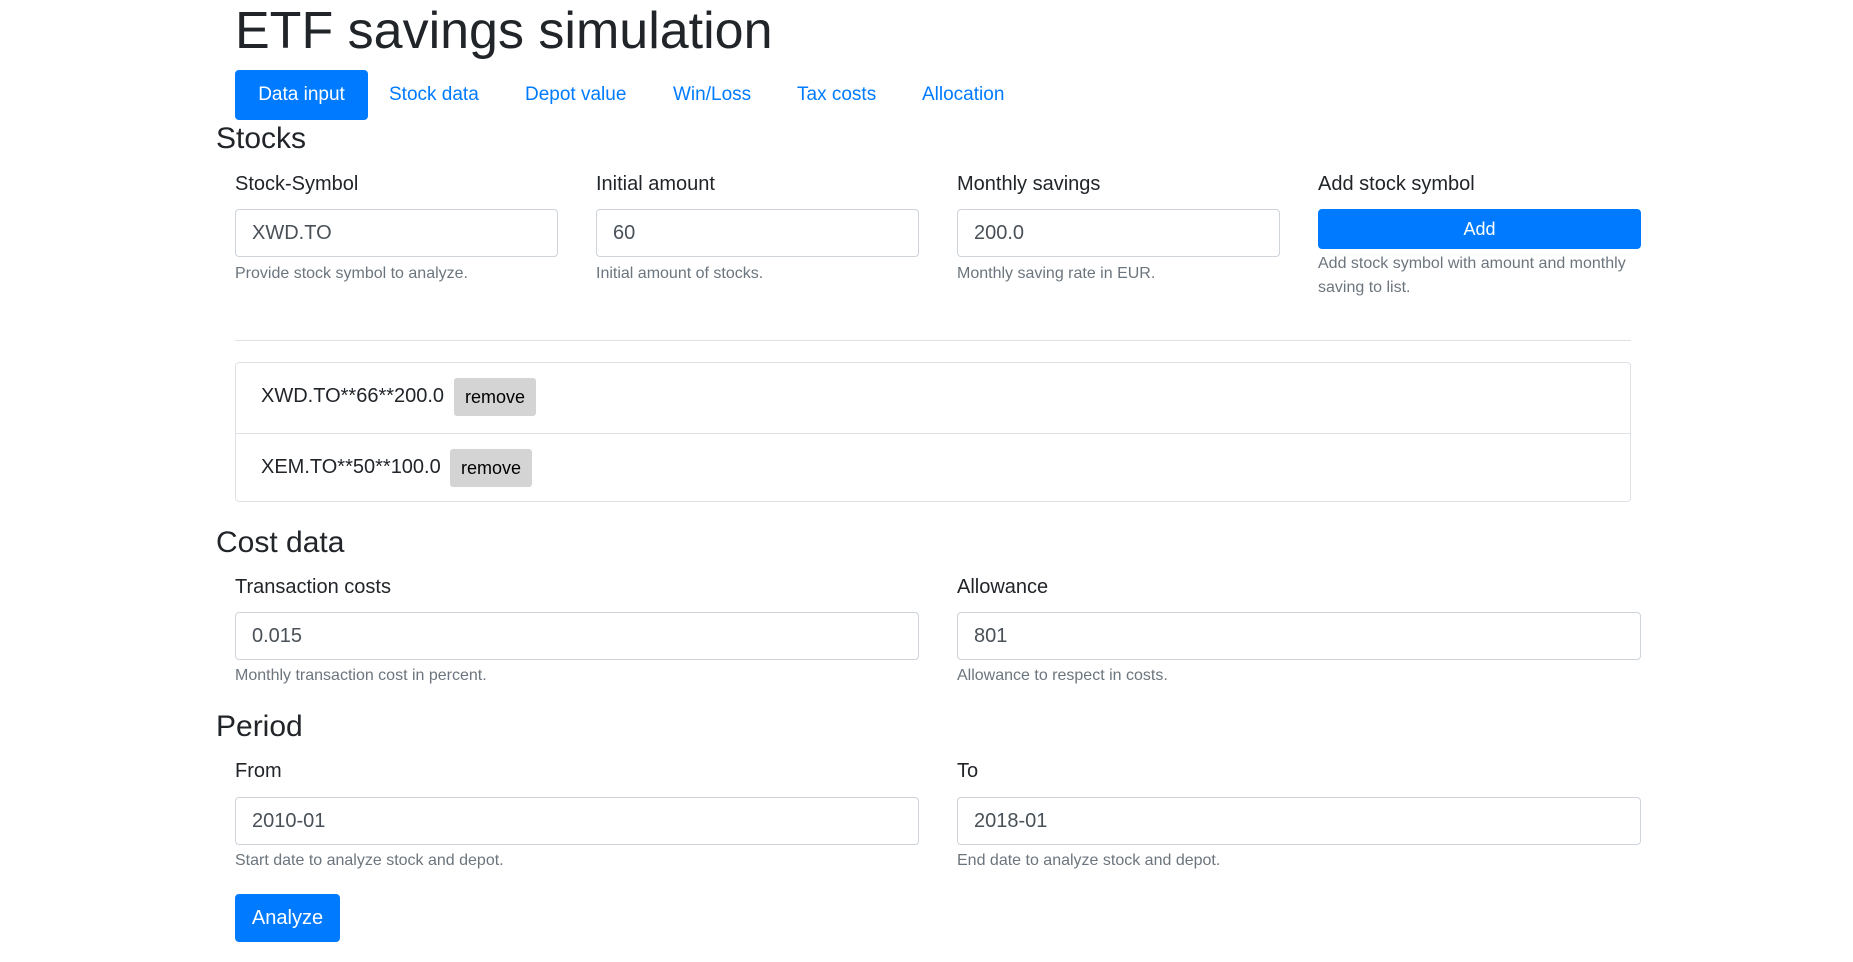  What do you see at coordinates (351, 467) in the screenshot?
I see `stock-entry-text: XEM.TO**50**100.0` at bounding box center [351, 467].